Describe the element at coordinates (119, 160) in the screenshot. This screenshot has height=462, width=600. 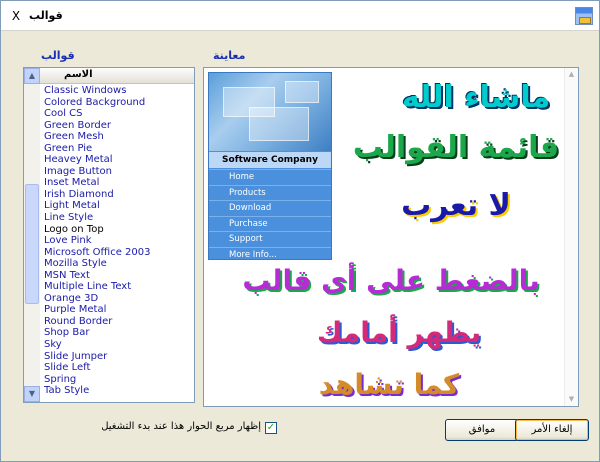
I see `list-item: Heavey Metal` at that location.